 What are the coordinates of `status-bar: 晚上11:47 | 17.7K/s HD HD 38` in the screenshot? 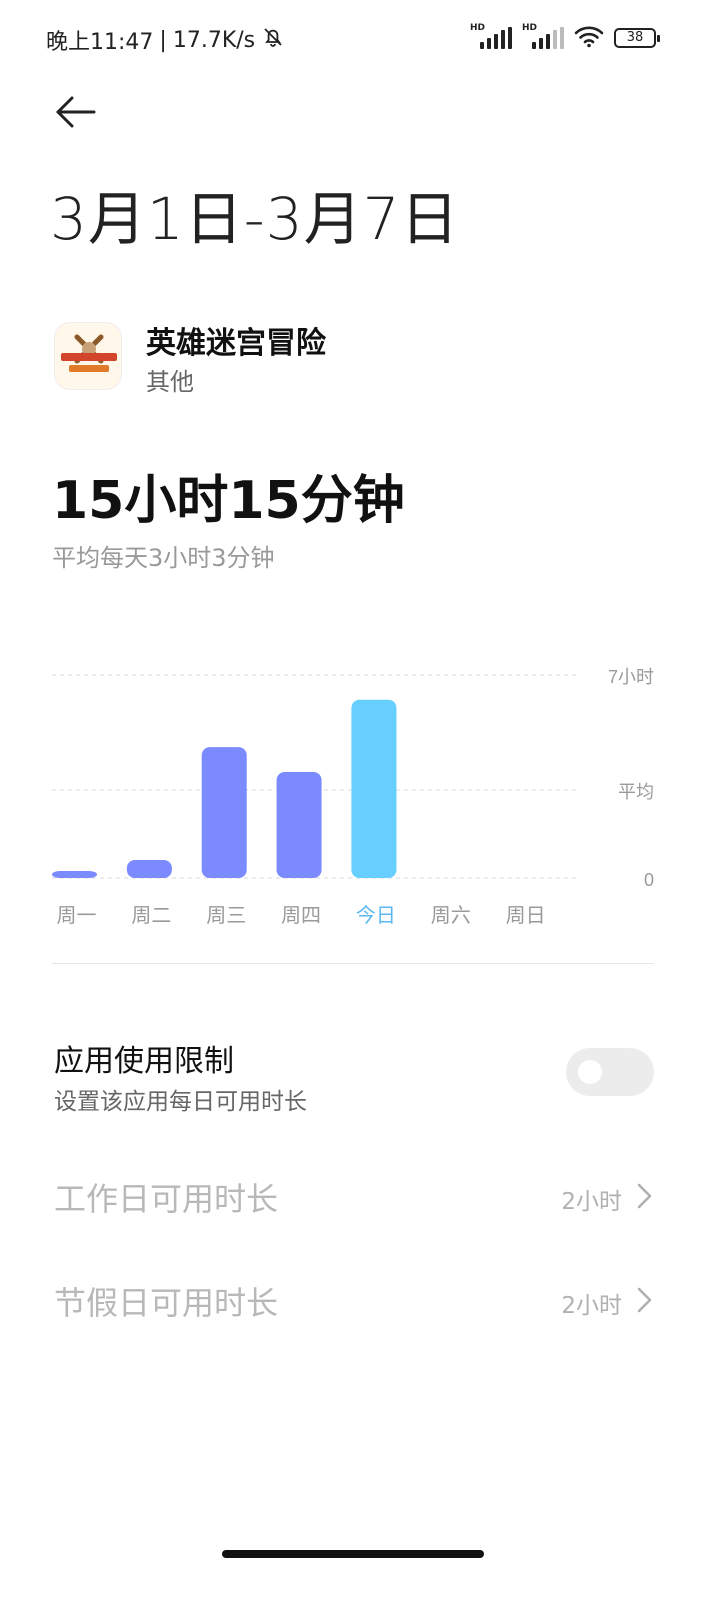 It's located at (360, 39).